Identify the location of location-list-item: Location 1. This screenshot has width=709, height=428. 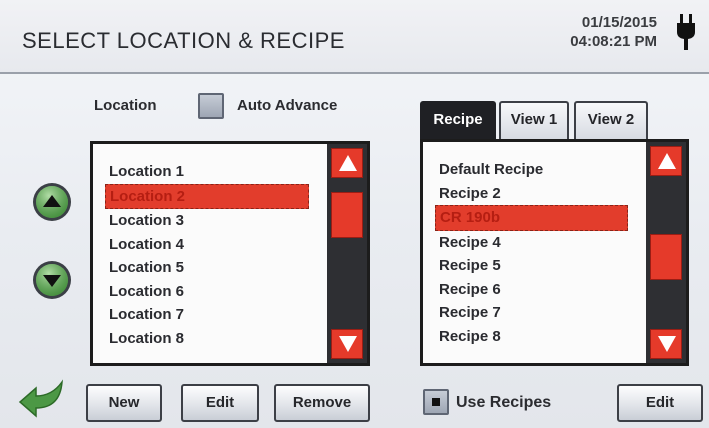
(207, 172).